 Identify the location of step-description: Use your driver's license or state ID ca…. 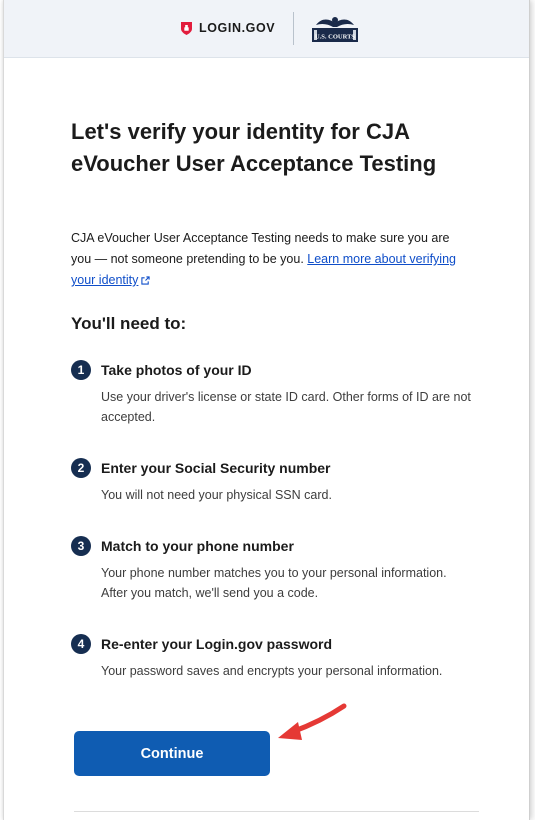
(286, 407).